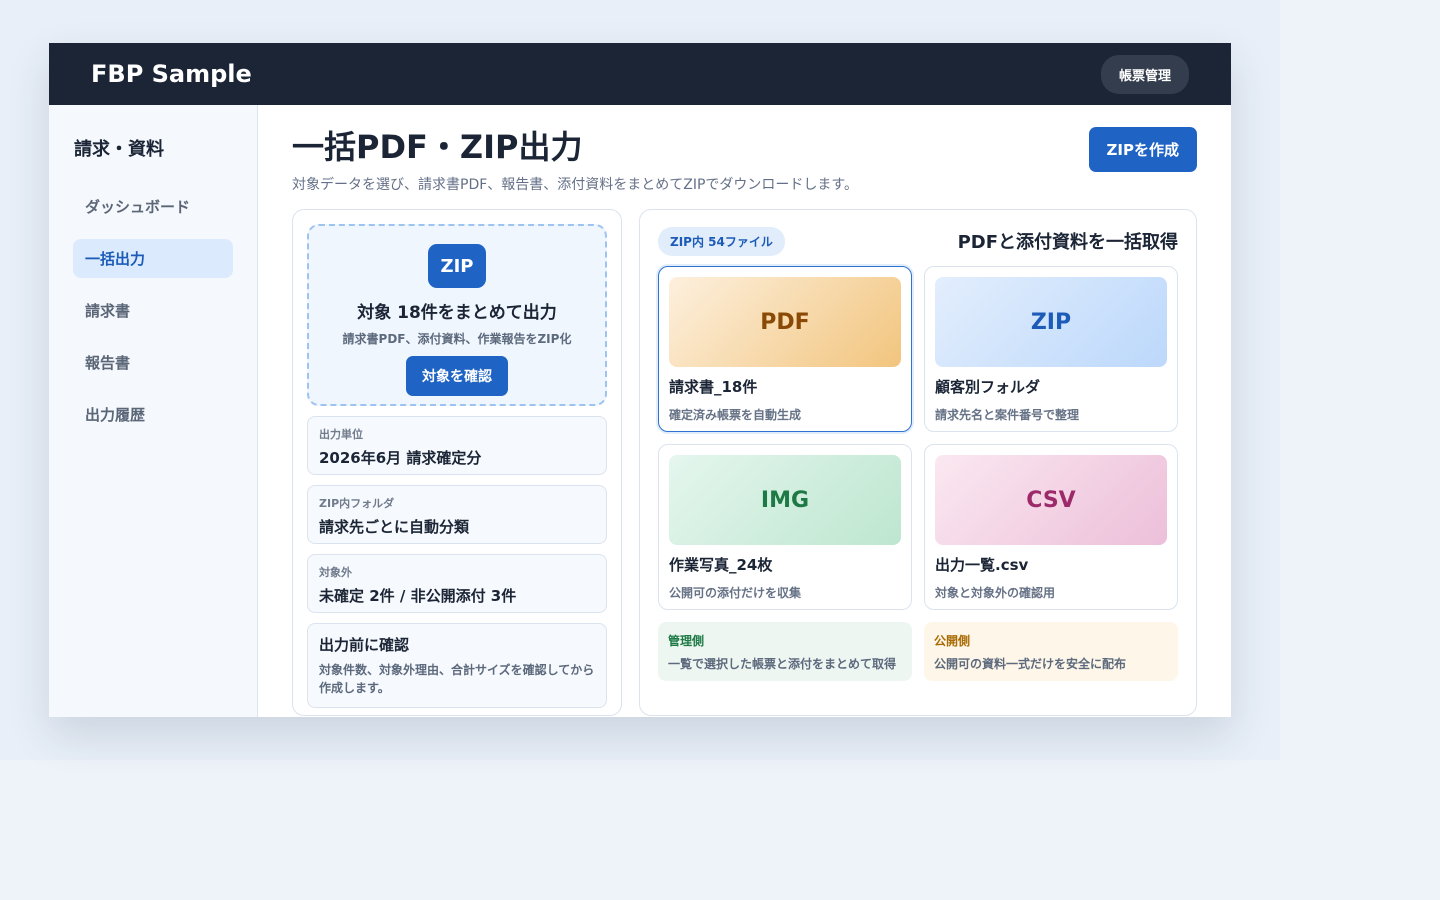 The height and width of the screenshot is (900, 1440). What do you see at coordinates (119, 149) in the screenshot?
I see `sidebar-title: 請求・資料` at bounding box center [119, 149].